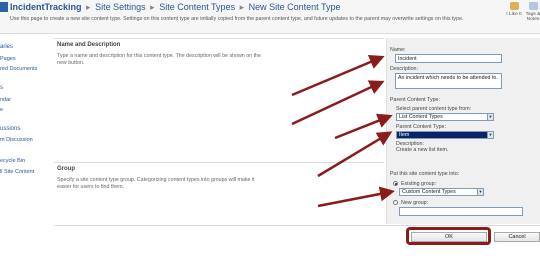 This screenshot has height=267, width=540. What do you see at coordinates (16, 140) in the screenshot?
I see `nav-item-team-discussion: m Discussion` at bounding box center [16, 140].